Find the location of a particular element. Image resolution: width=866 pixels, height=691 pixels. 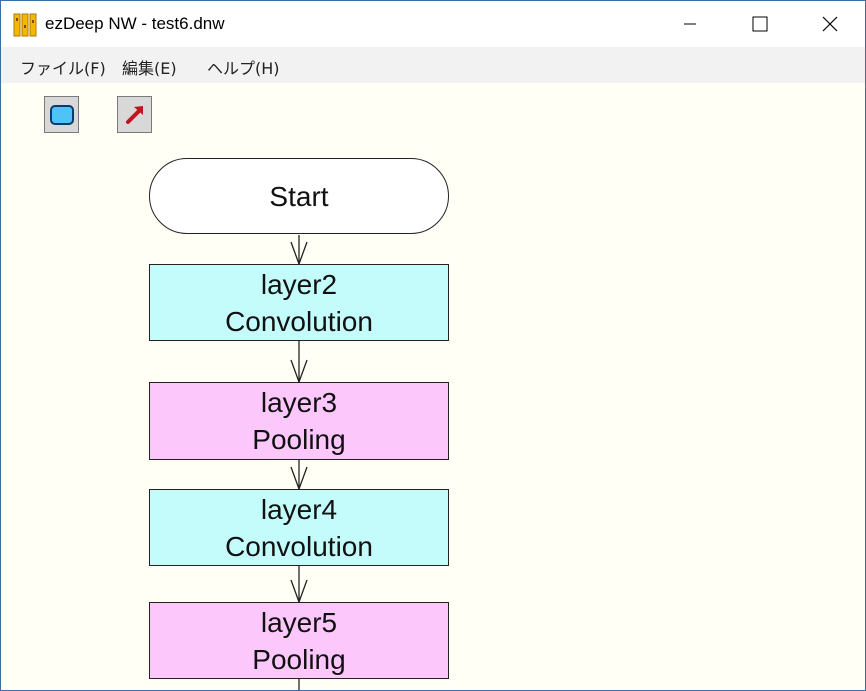

close-icon is located at coordinates (830, 24).